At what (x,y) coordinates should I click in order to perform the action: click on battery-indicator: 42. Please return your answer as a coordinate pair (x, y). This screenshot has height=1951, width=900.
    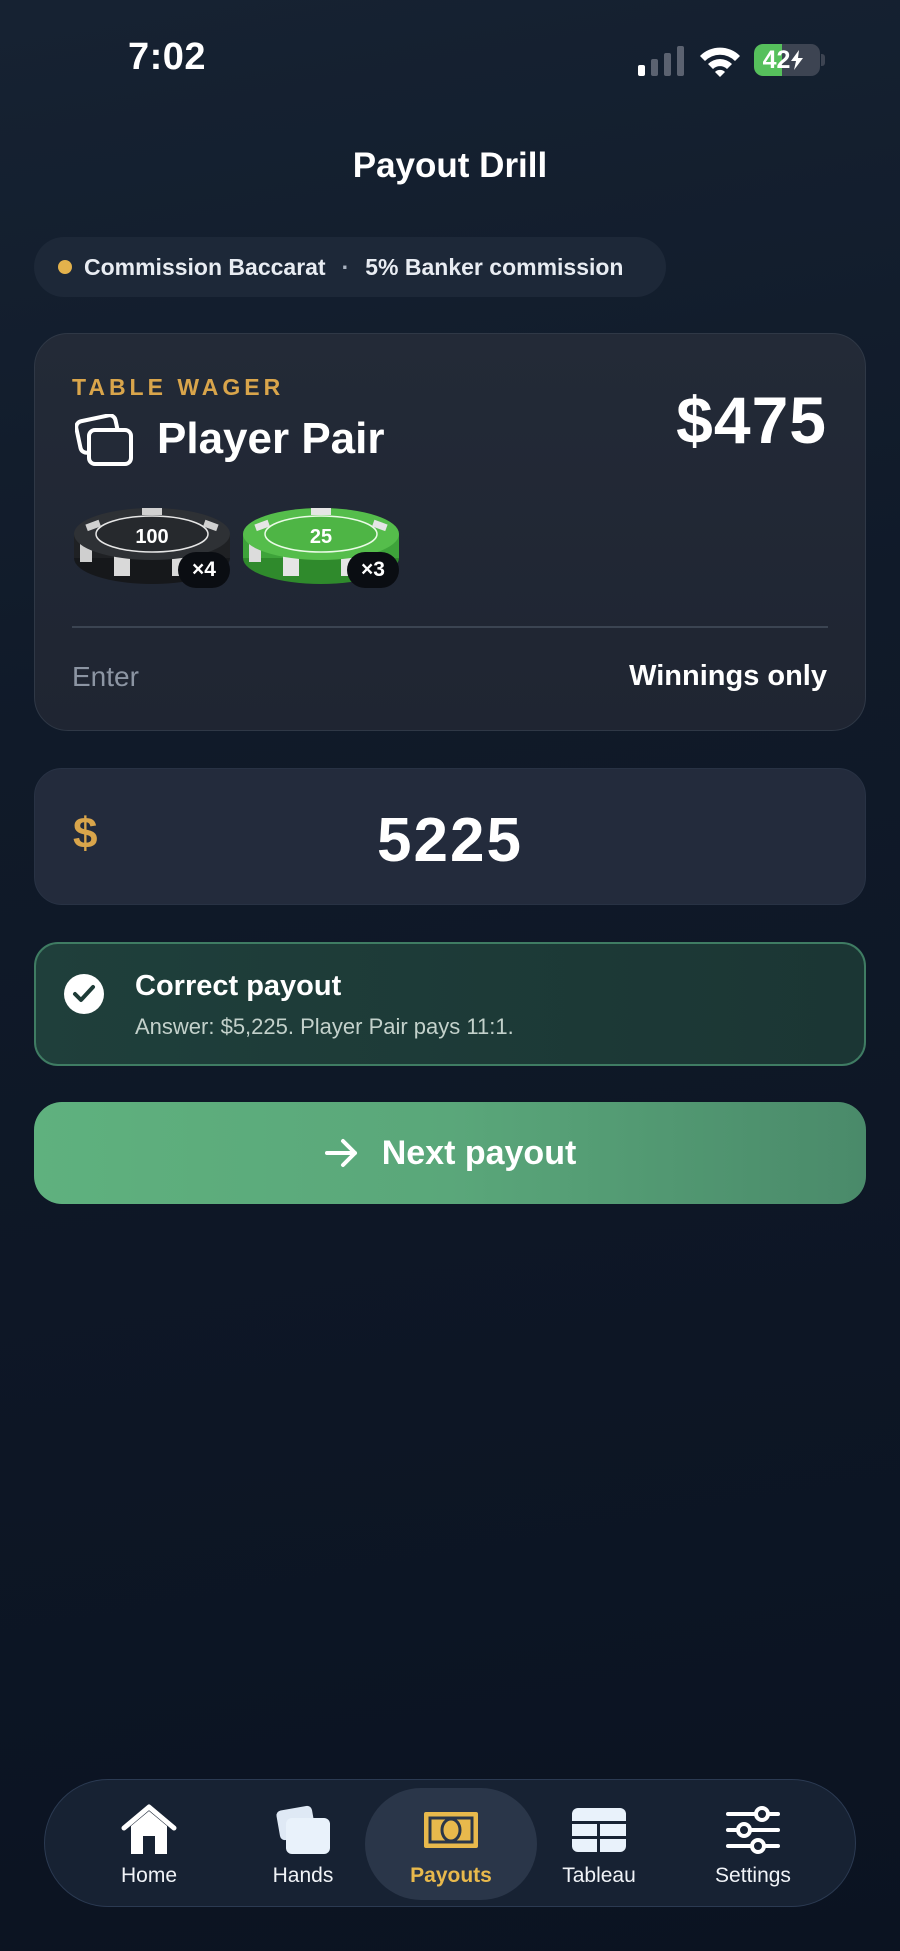
    Looking at the image, I should click on (787, 60).